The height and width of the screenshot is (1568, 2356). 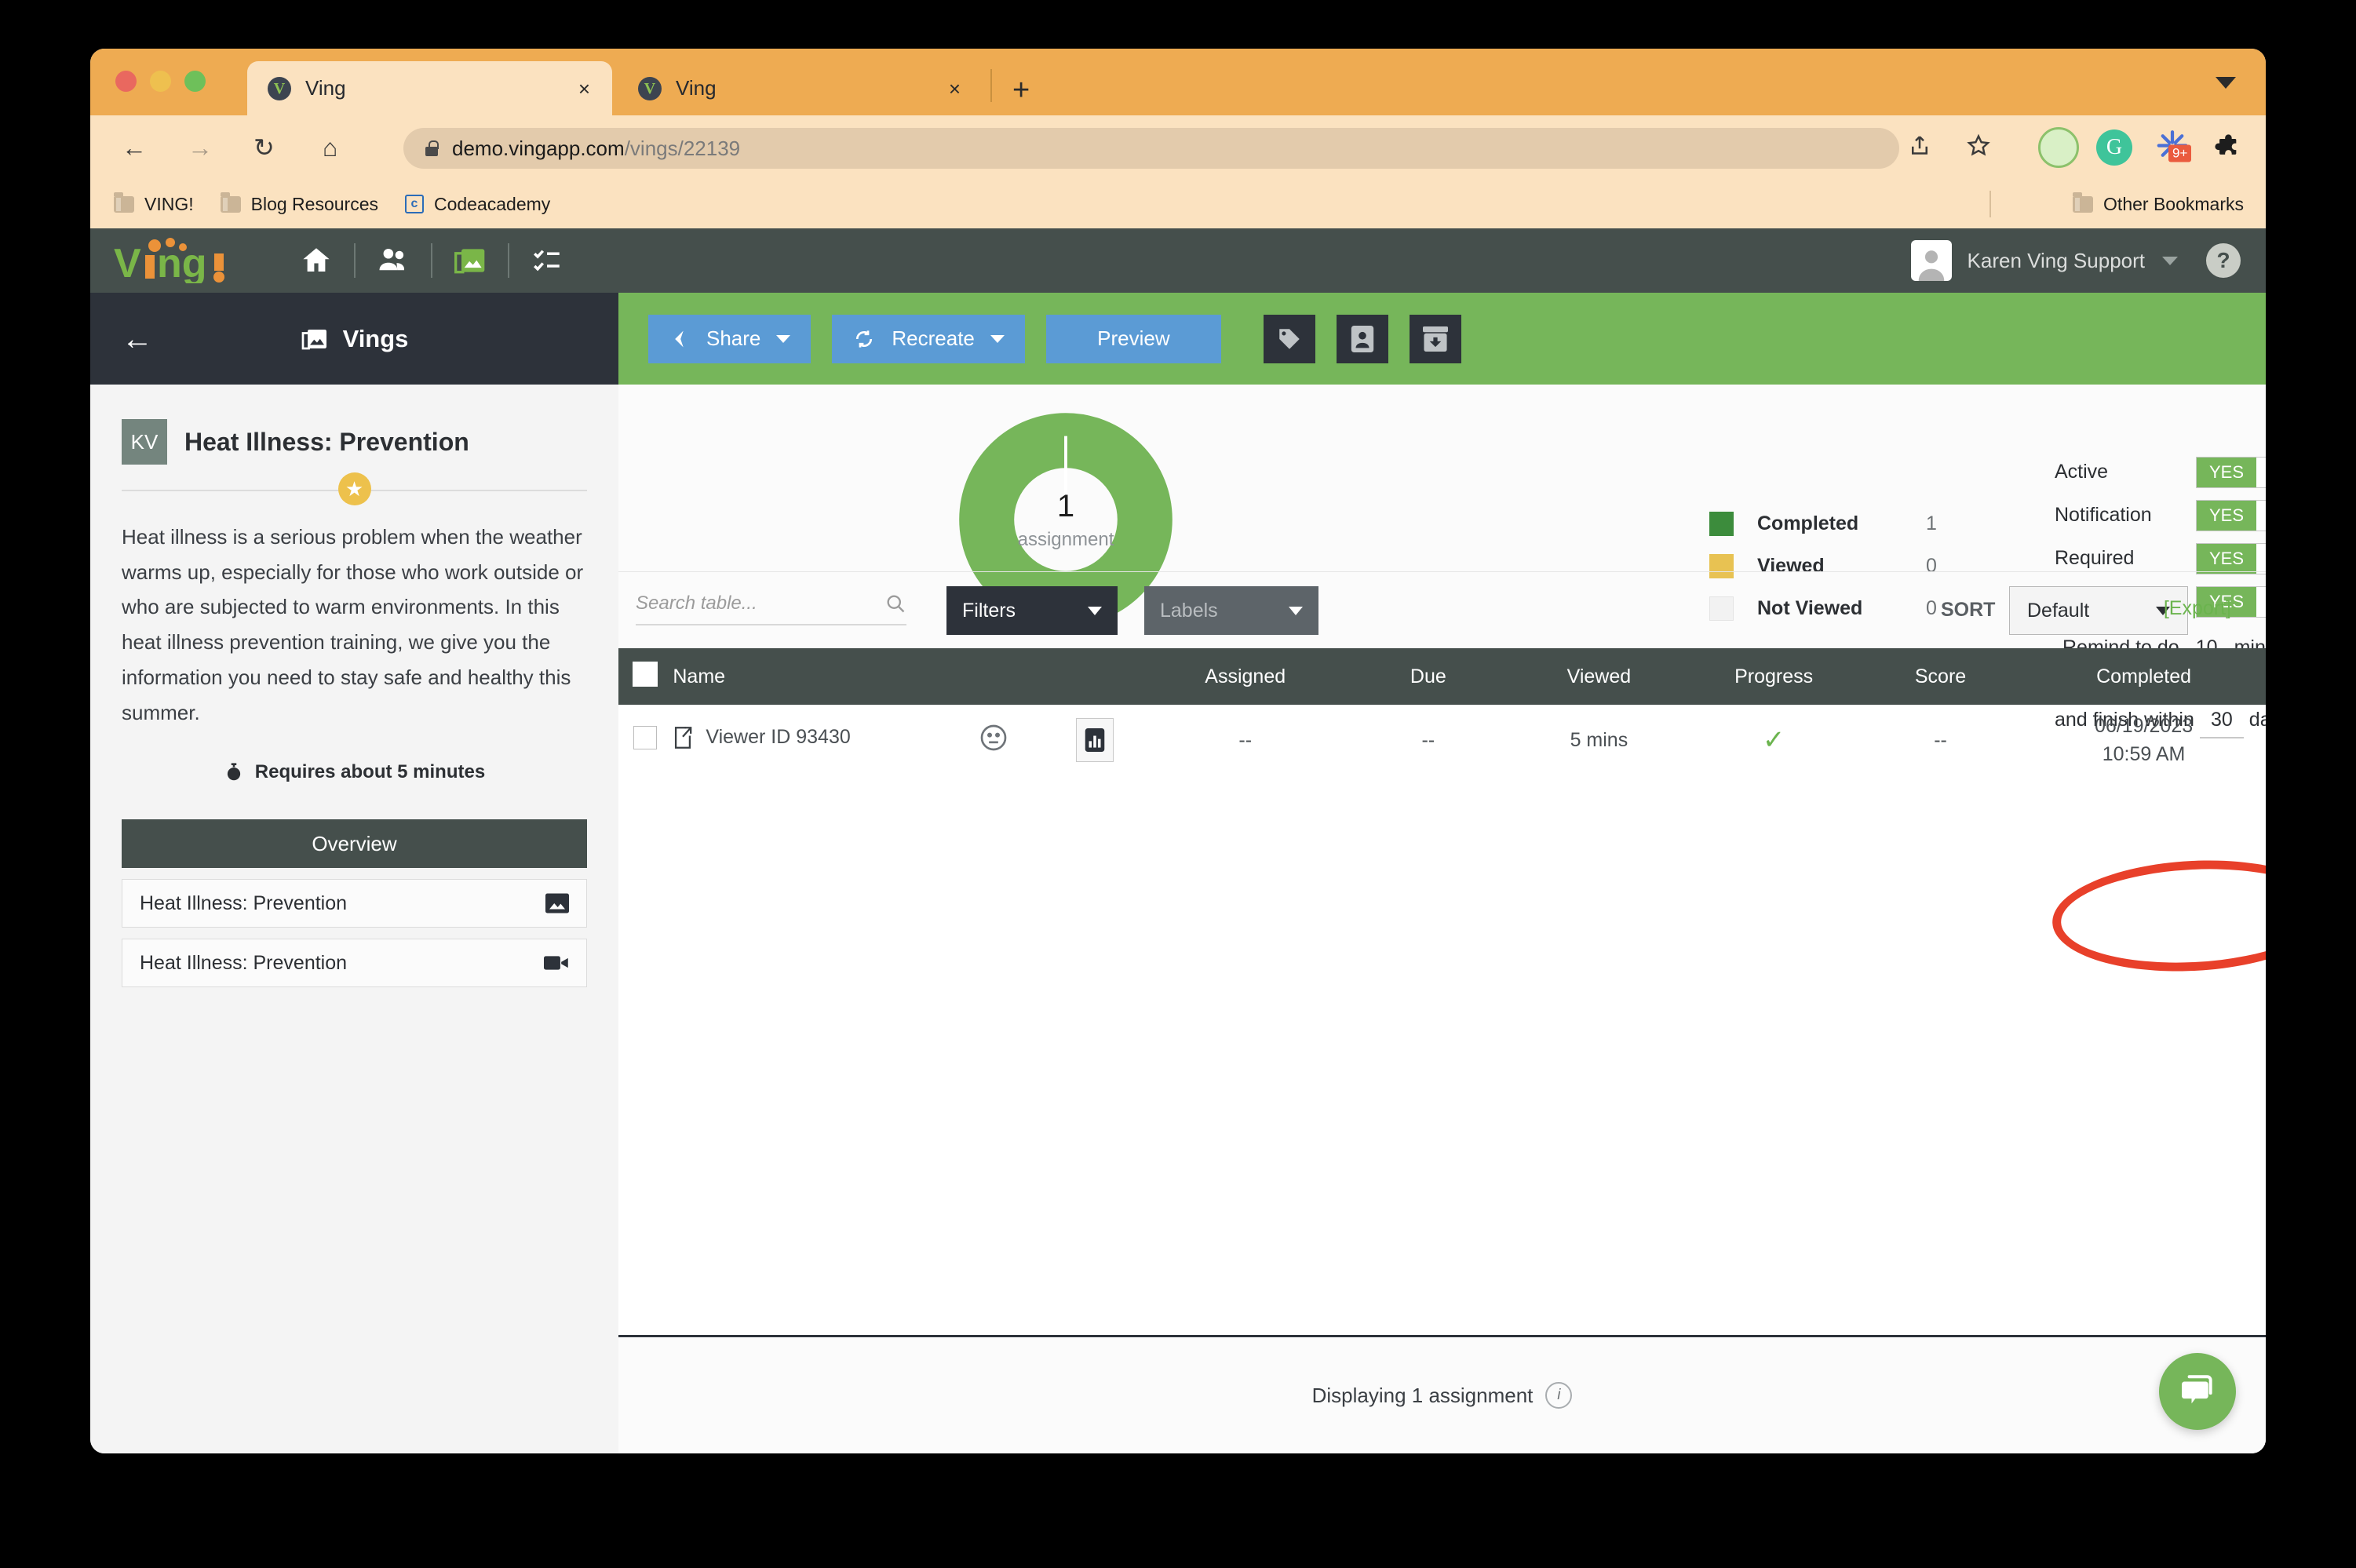 What do you see at coordinates (144, 442) in the screenshot?
I see `owner-initials-badge: KV` at bounding box center [144, 442].